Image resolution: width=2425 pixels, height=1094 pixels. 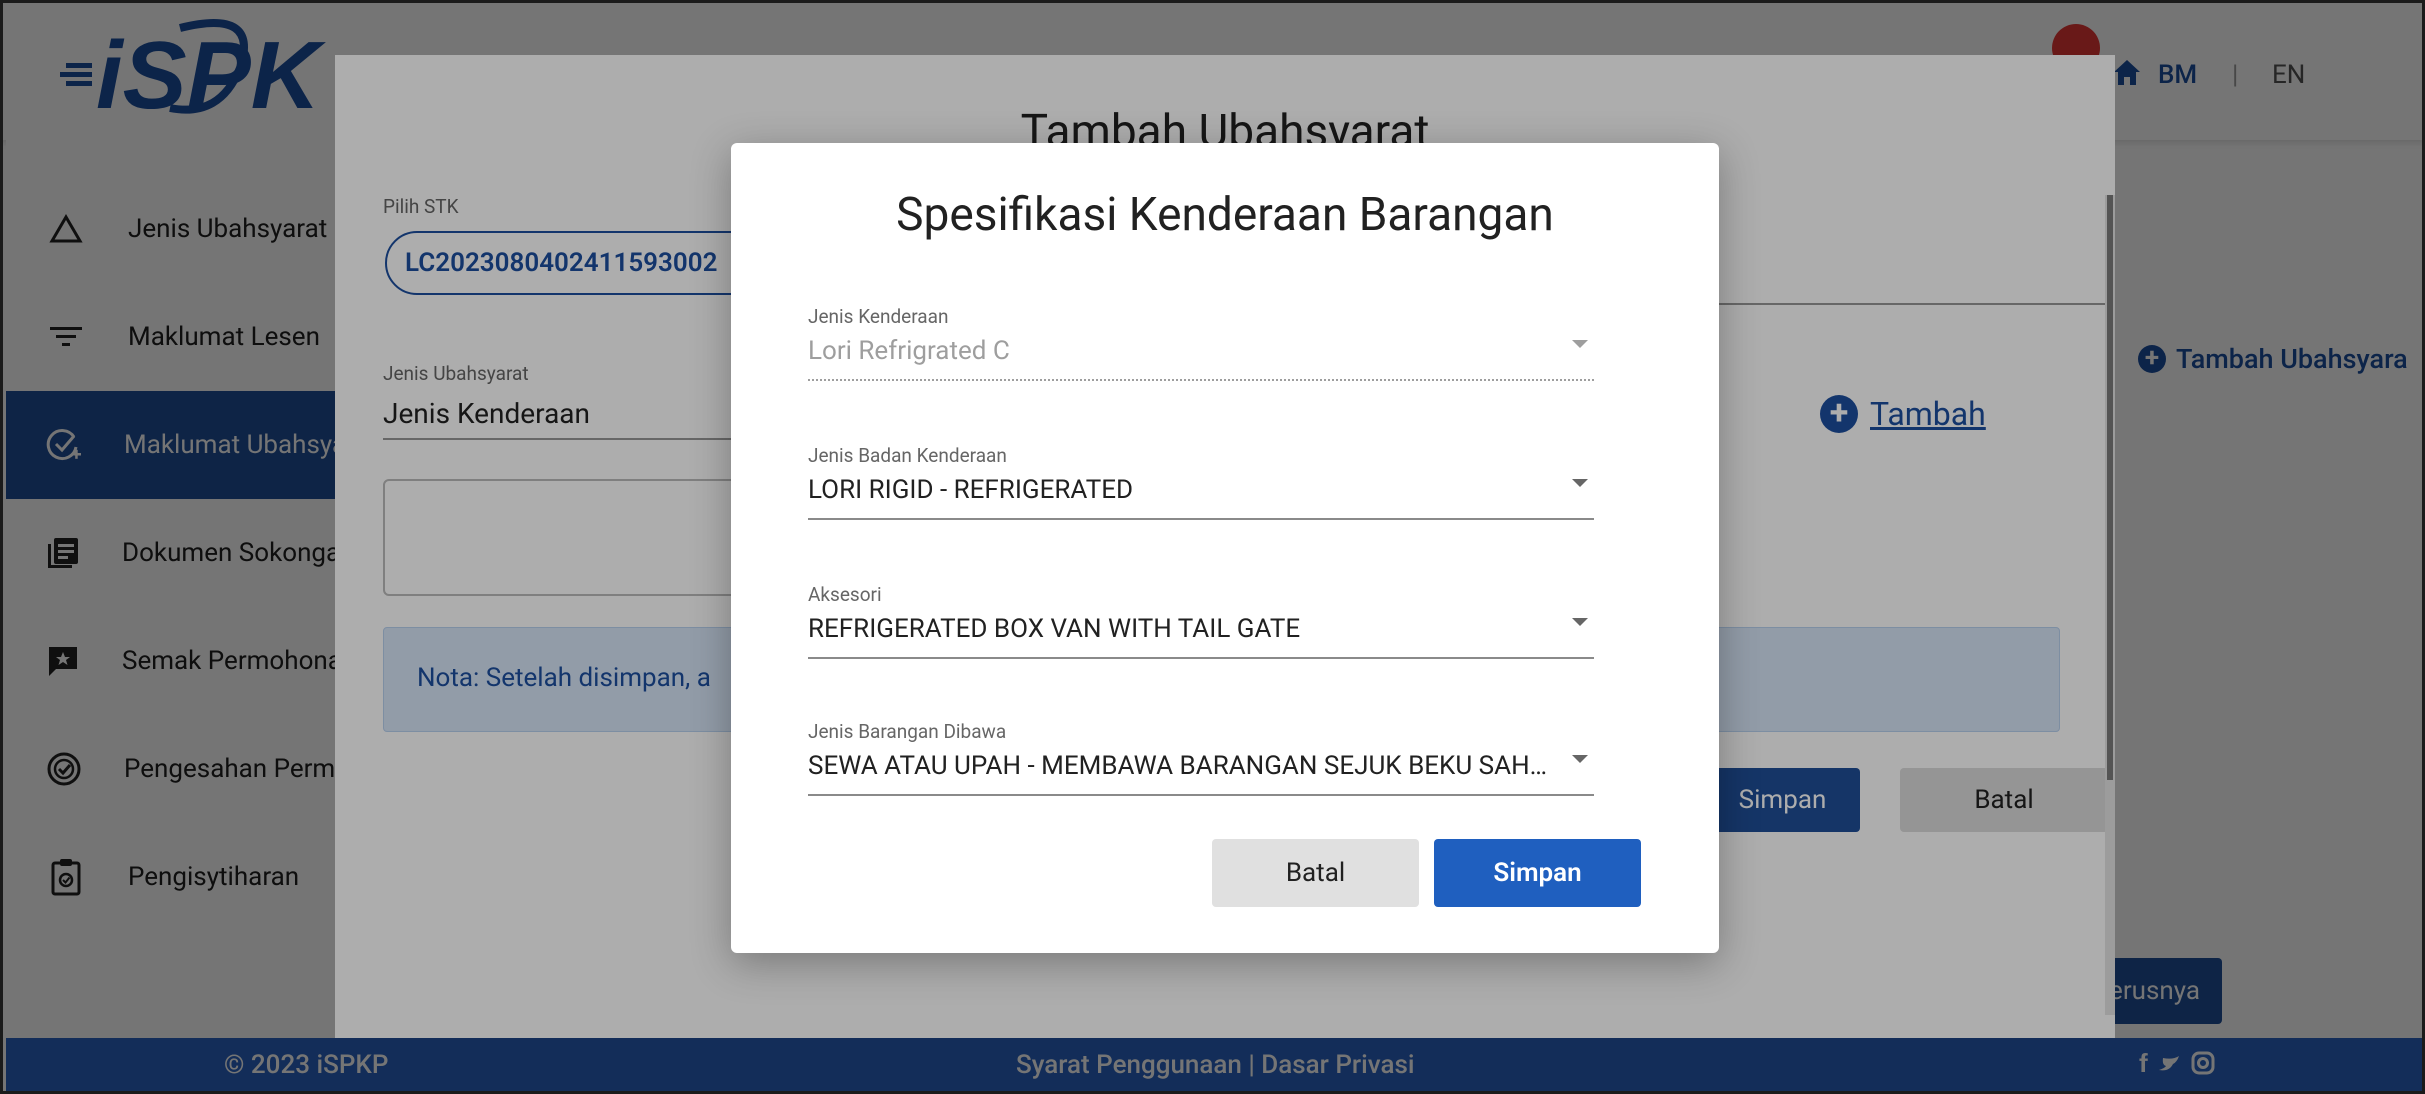 What do you see at coordinates (971, 490) in the screenshot?
I see `field-value: LORI RIGID - REFRIGERATED` at bounding box center [971, 490].